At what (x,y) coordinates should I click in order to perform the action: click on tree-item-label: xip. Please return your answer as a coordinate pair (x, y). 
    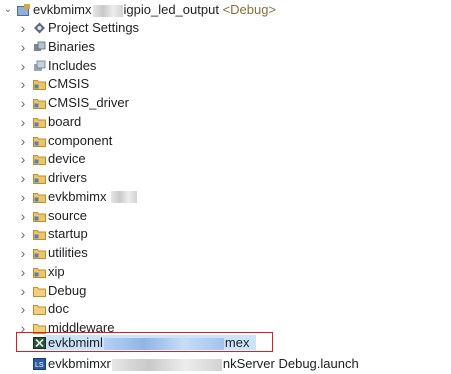
    Looking at the image, I should click on (56, 271).